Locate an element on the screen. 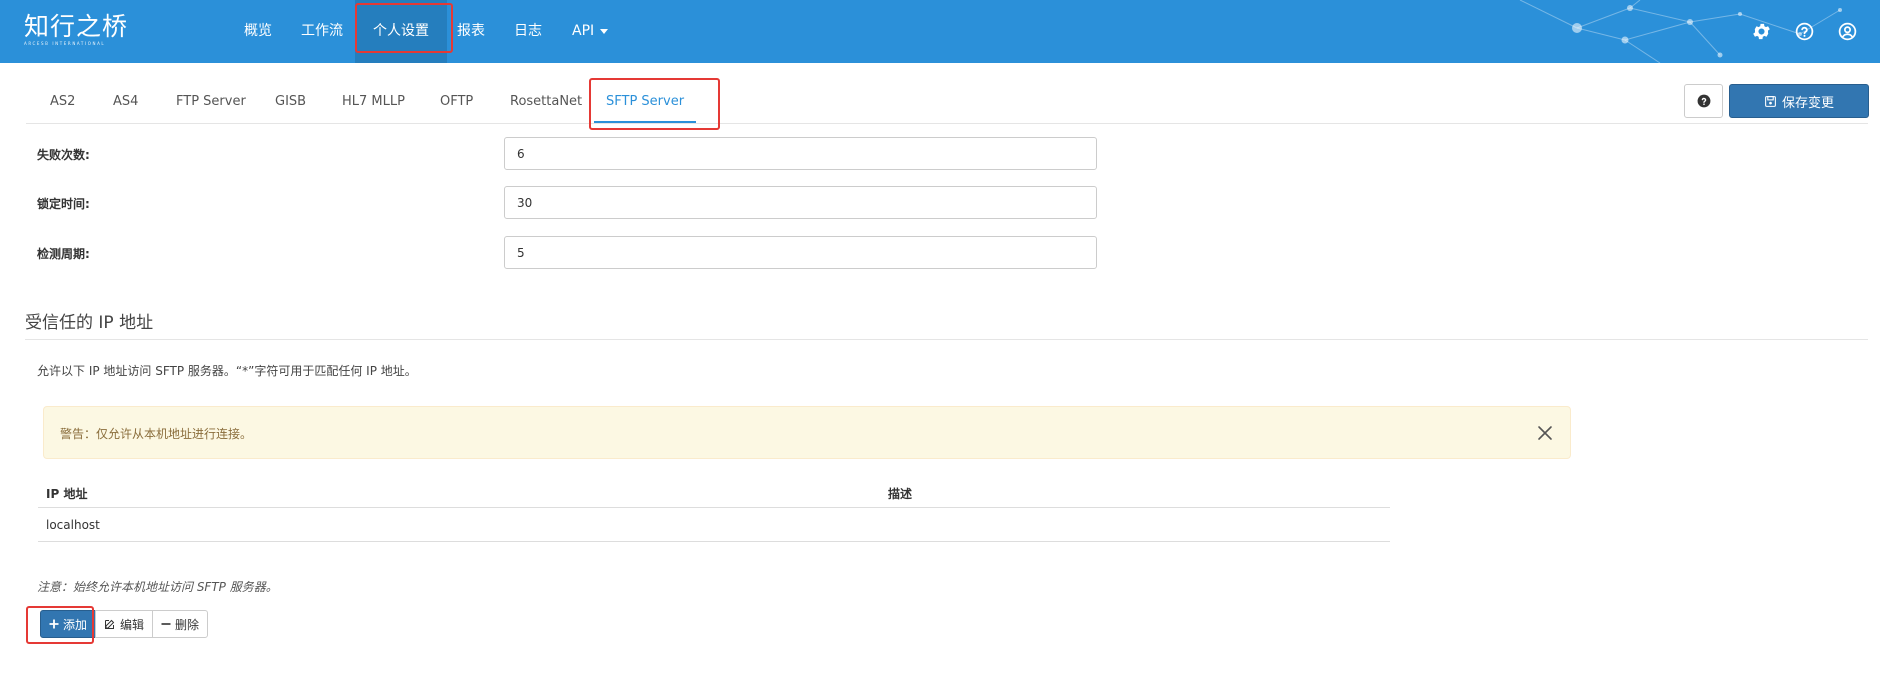 The height and width of the screenshot is (673, 1880). tab-as2: AS2 is located at coordinates (62, 103).